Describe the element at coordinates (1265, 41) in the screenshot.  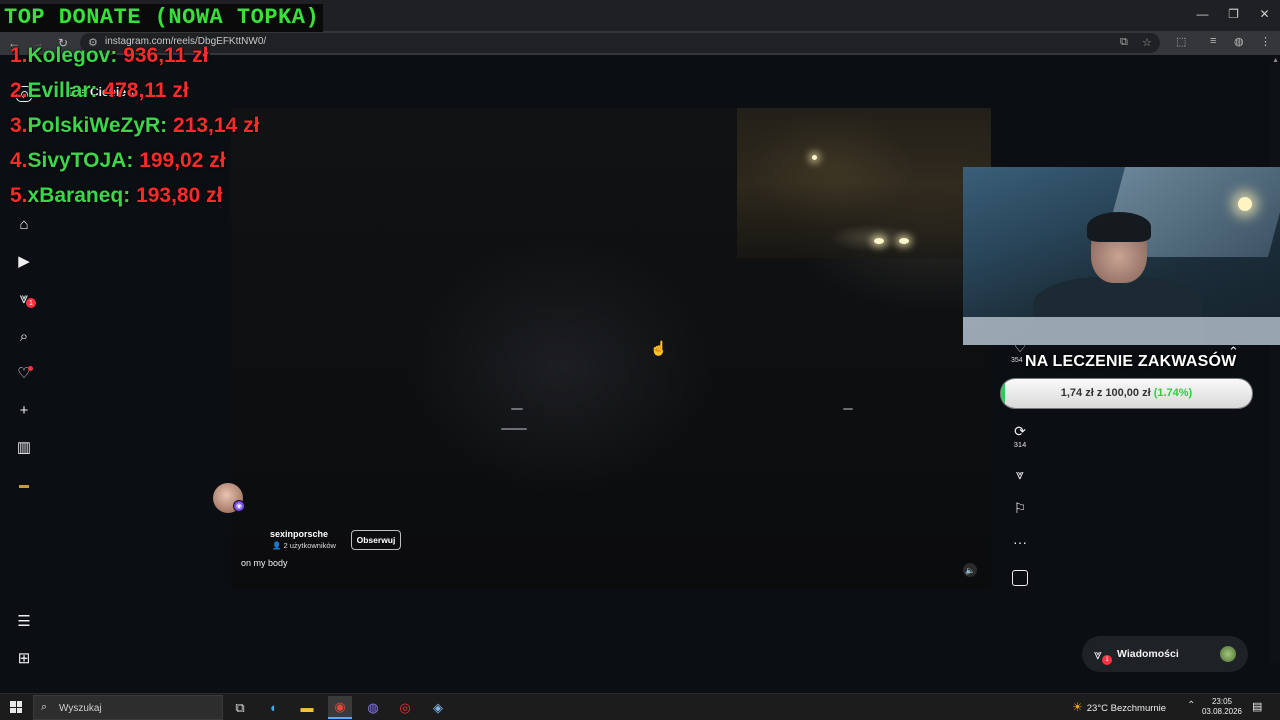
I see `browser-menu-icon: ⋮` at that location.